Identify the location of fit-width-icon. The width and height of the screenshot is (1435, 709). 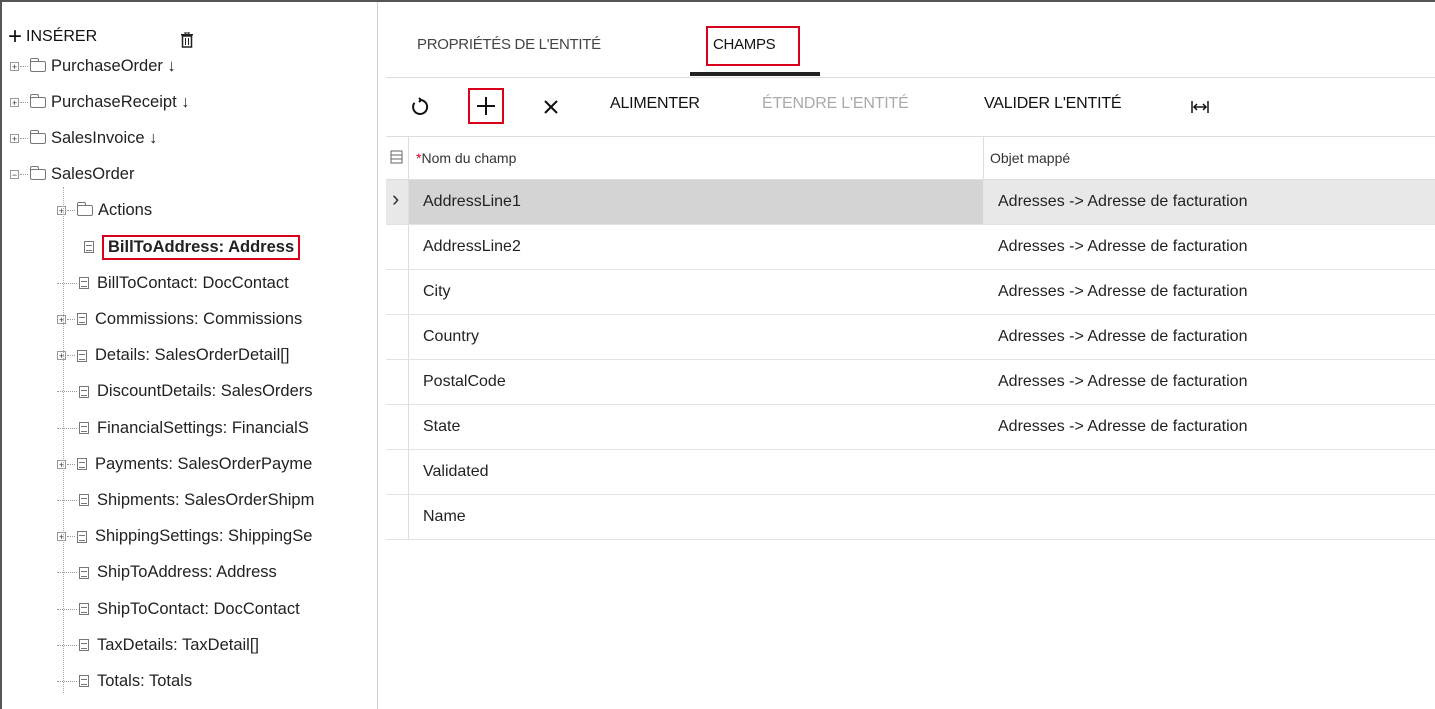
(1200, 107).